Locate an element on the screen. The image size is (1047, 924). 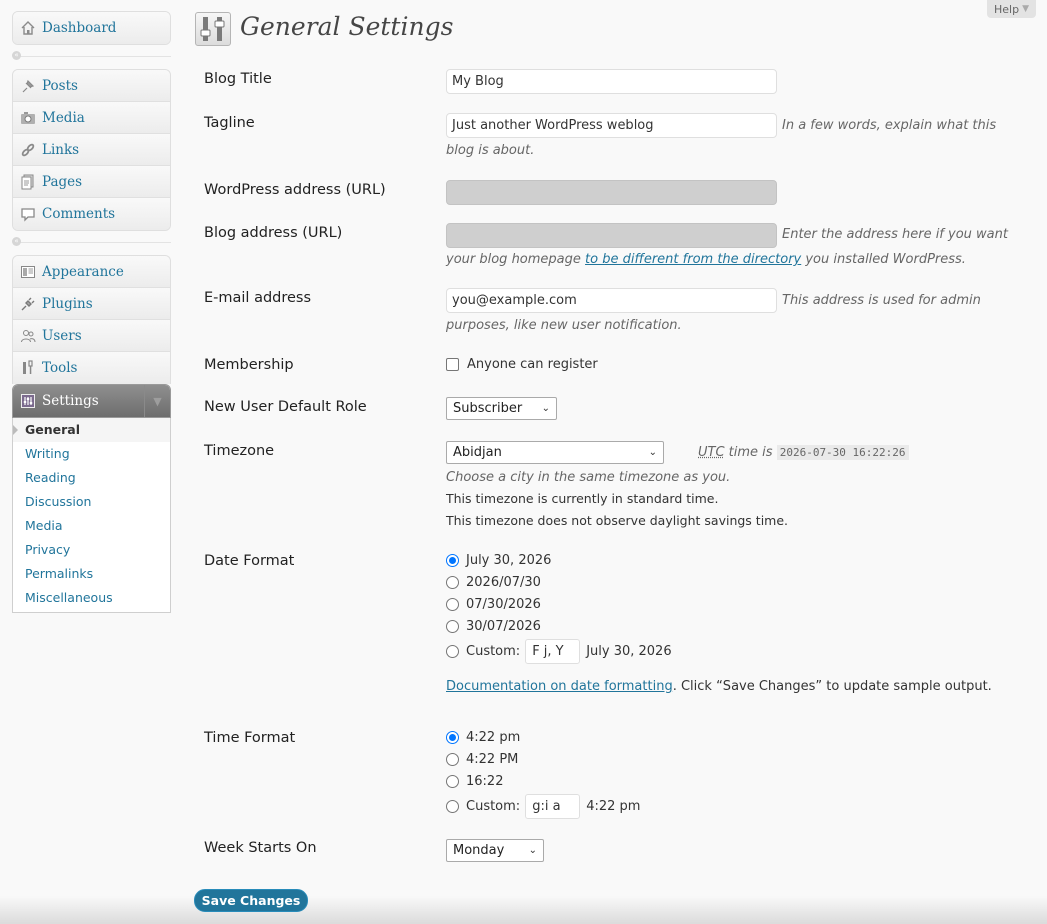
sidebar-item-posts: Posts is located at coordinates (91, 86).